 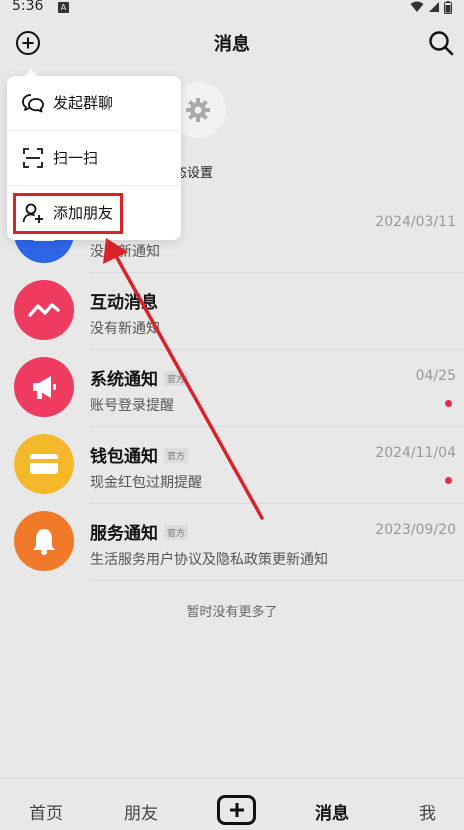 What do you see at coordinates (83, 103) in the screenshot?
I see `menu-item-label: 发起群聊` at bounding box center [83, 103].